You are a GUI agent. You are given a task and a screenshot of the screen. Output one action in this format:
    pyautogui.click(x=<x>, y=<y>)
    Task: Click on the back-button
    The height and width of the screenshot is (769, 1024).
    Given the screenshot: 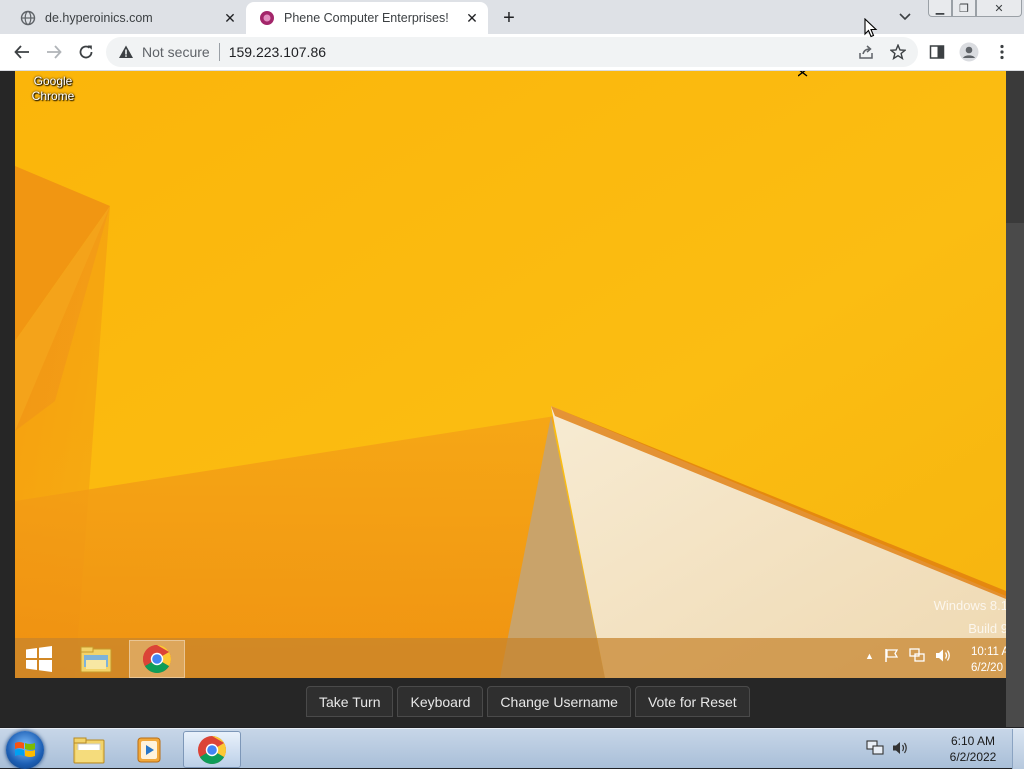 What is the action you would take?
    pyautogui.click(x=22, y=52)
    